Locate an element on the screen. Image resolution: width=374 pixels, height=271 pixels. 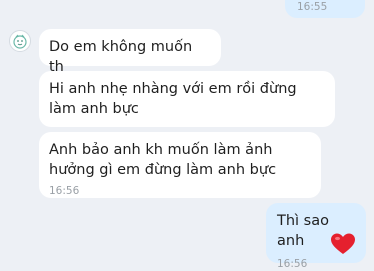
avatar-sticker-icon is located at coordinates (20, 41).